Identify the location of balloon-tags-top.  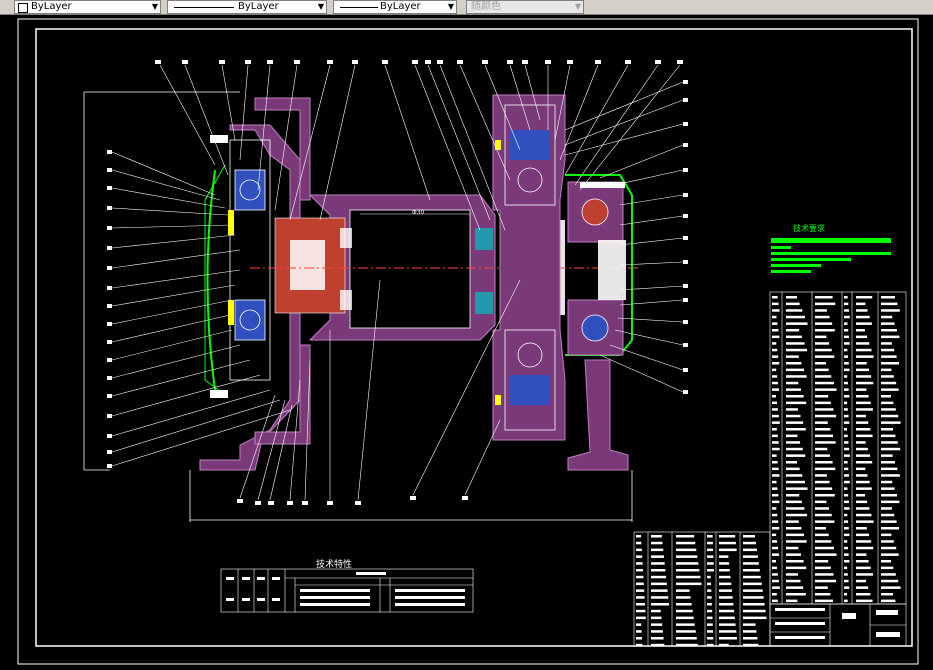
(419, 62).